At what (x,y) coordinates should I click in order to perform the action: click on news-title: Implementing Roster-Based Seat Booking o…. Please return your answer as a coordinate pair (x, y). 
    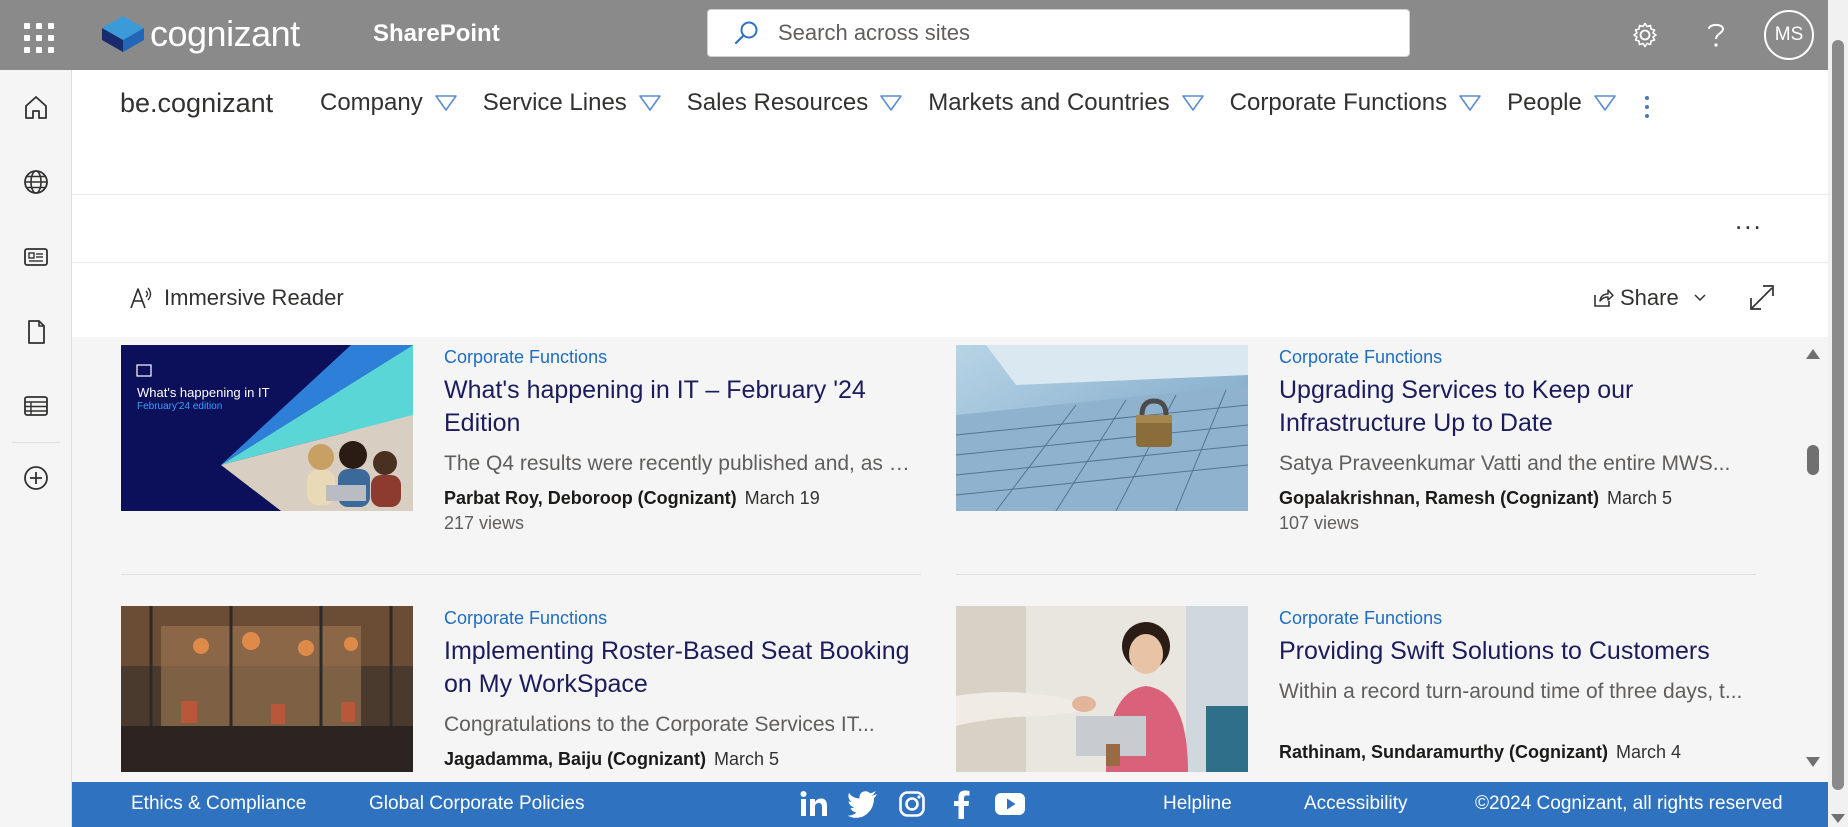
    Looking at the image, I should click on (679, 668).